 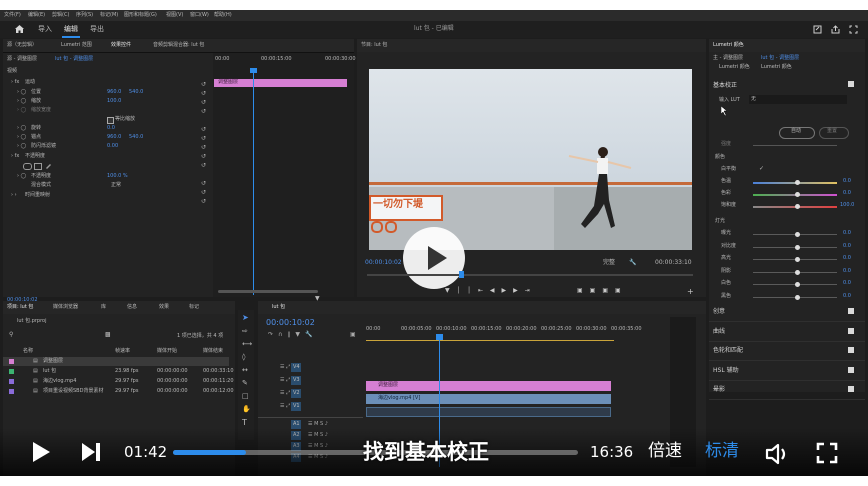 I want to click on type-tool-icon: T, so click(x=244, y=423).